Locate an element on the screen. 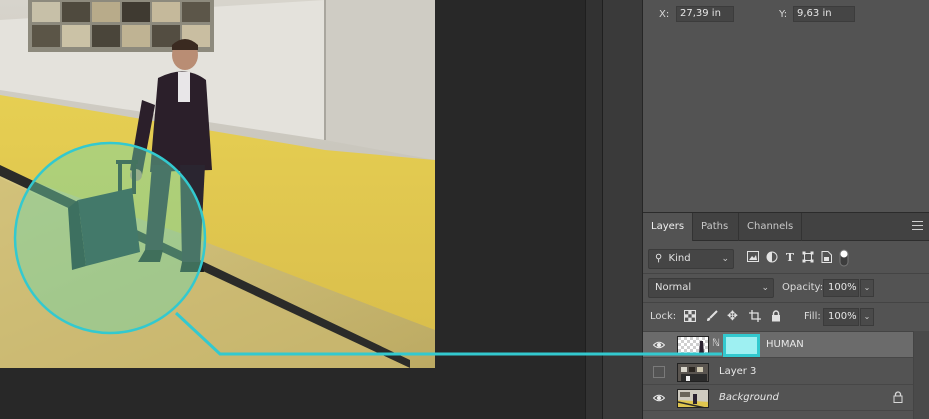 This screenshot has width=929, height=419. smart-object-filter-icon is located at coordinates (826, 258).